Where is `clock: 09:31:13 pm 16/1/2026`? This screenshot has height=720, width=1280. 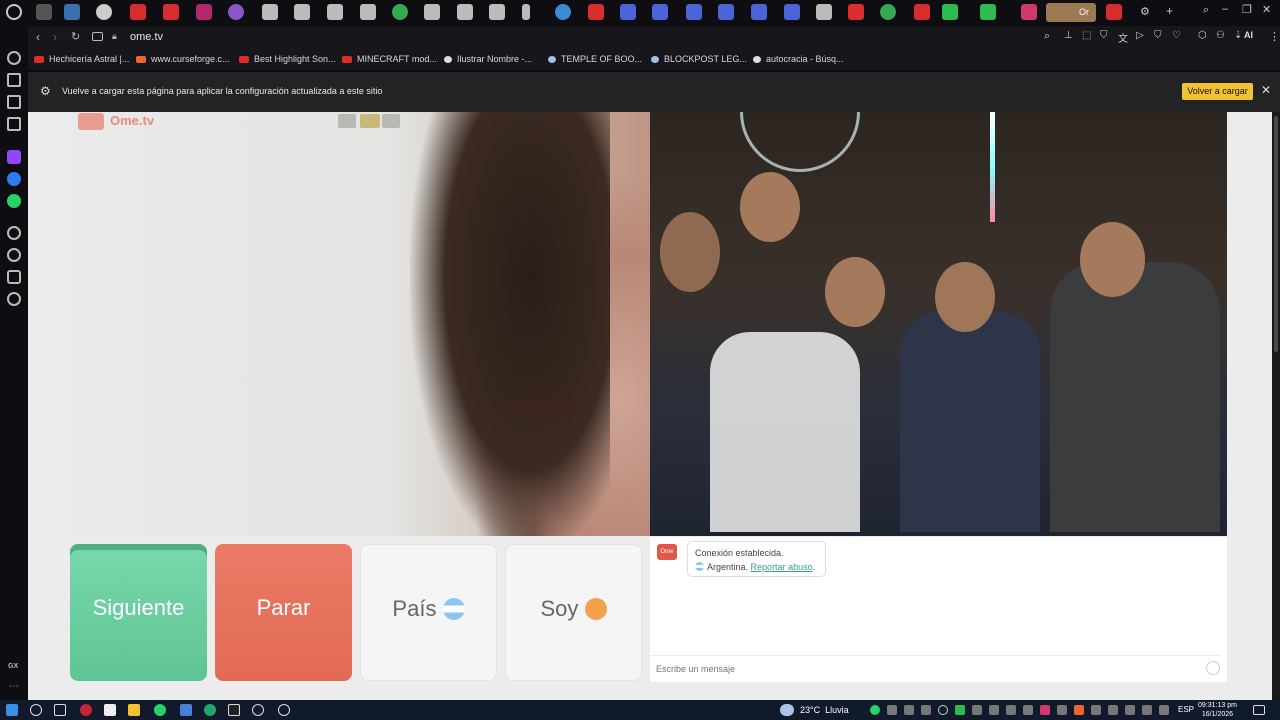 clock: 09:31:13 pm 16/1/2026 is located at coordinates (1217, 710).